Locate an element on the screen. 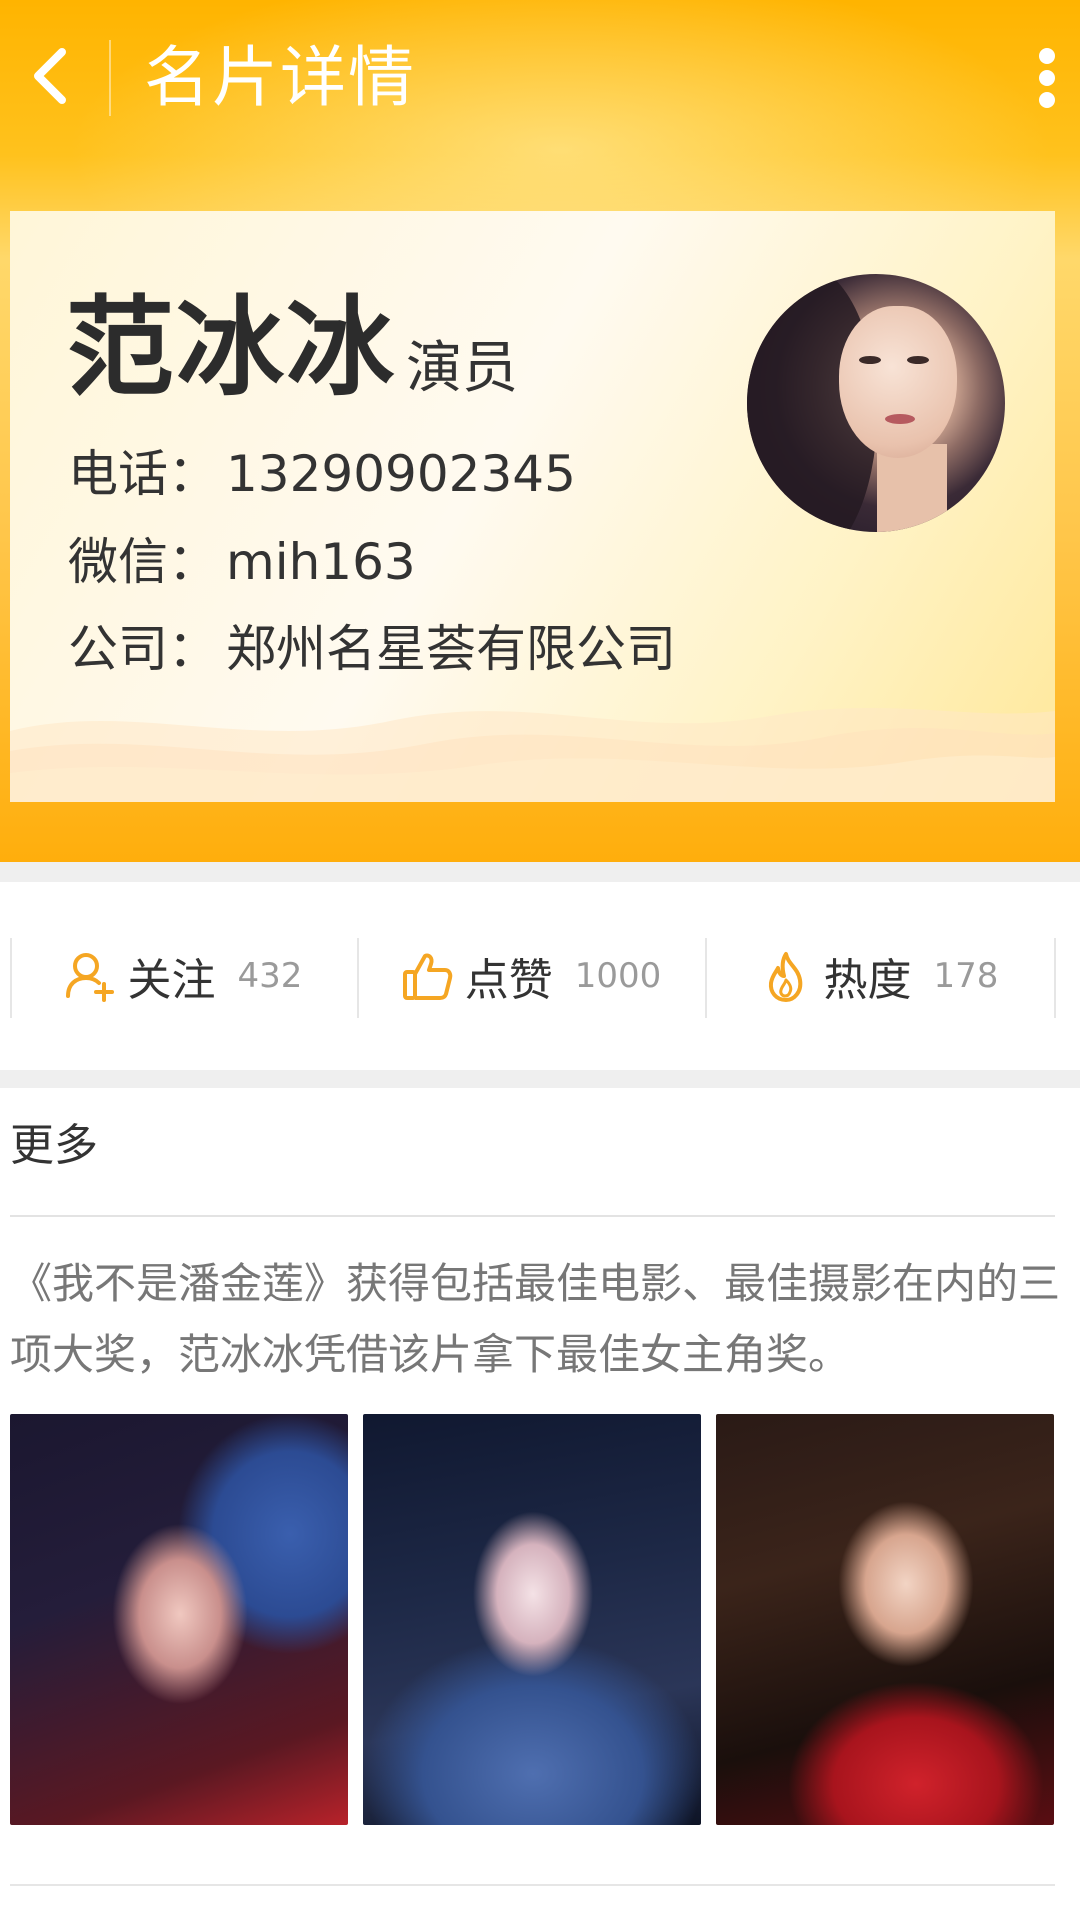  topbar-divider is located at coordinates (110, 78).